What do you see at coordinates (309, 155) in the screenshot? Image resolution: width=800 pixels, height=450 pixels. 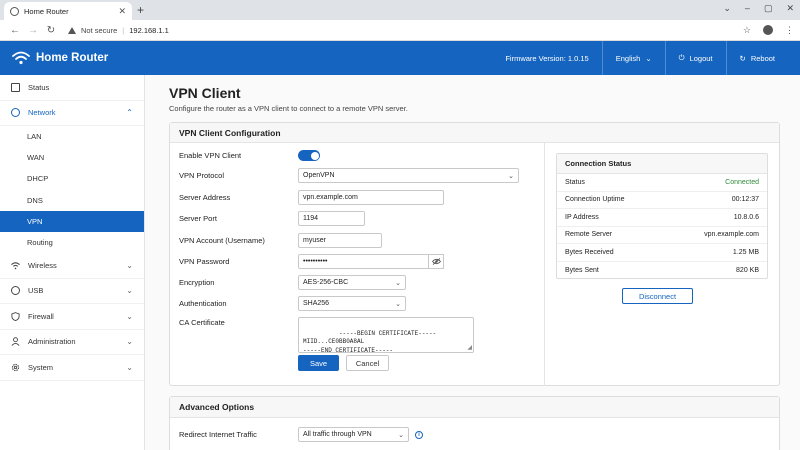 I see `enable-vpn-toggle` at bounding box center [309, 155].